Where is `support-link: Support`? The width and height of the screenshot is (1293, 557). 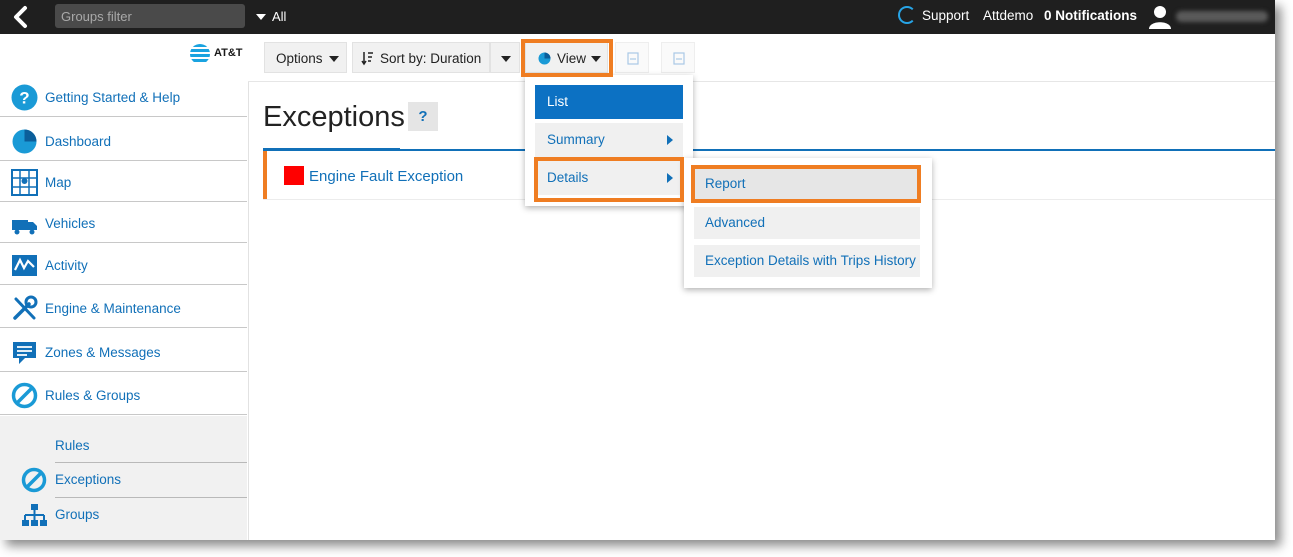 support-link: Support is located at coordinates (933, 15).